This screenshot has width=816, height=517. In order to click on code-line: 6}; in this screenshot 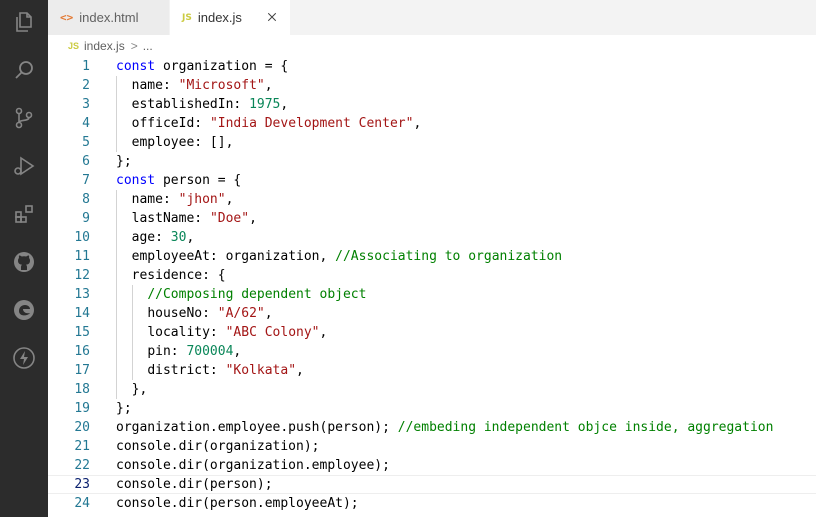, I will do `click(432, 161)`.